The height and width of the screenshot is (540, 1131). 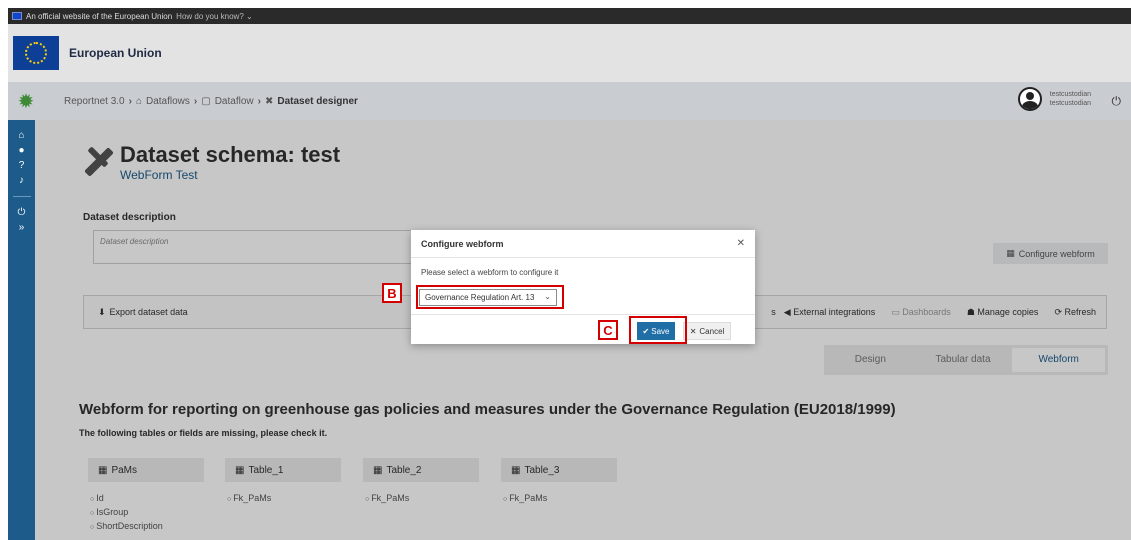 What do you see at coordinates (36, 53) in the screenshot?
I see `eu-flag-logo` at bounding box center [36, 53].